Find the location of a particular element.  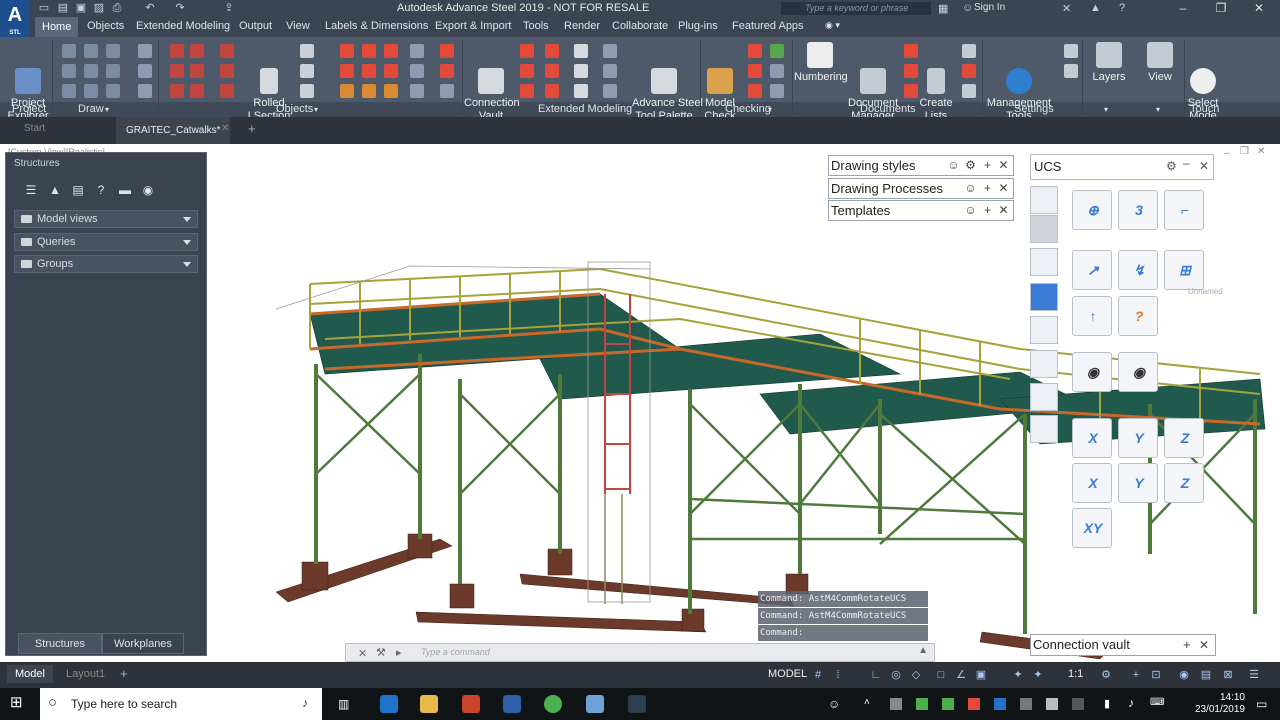

ucs-y-button: Y is located at coordinates (1138, 483).